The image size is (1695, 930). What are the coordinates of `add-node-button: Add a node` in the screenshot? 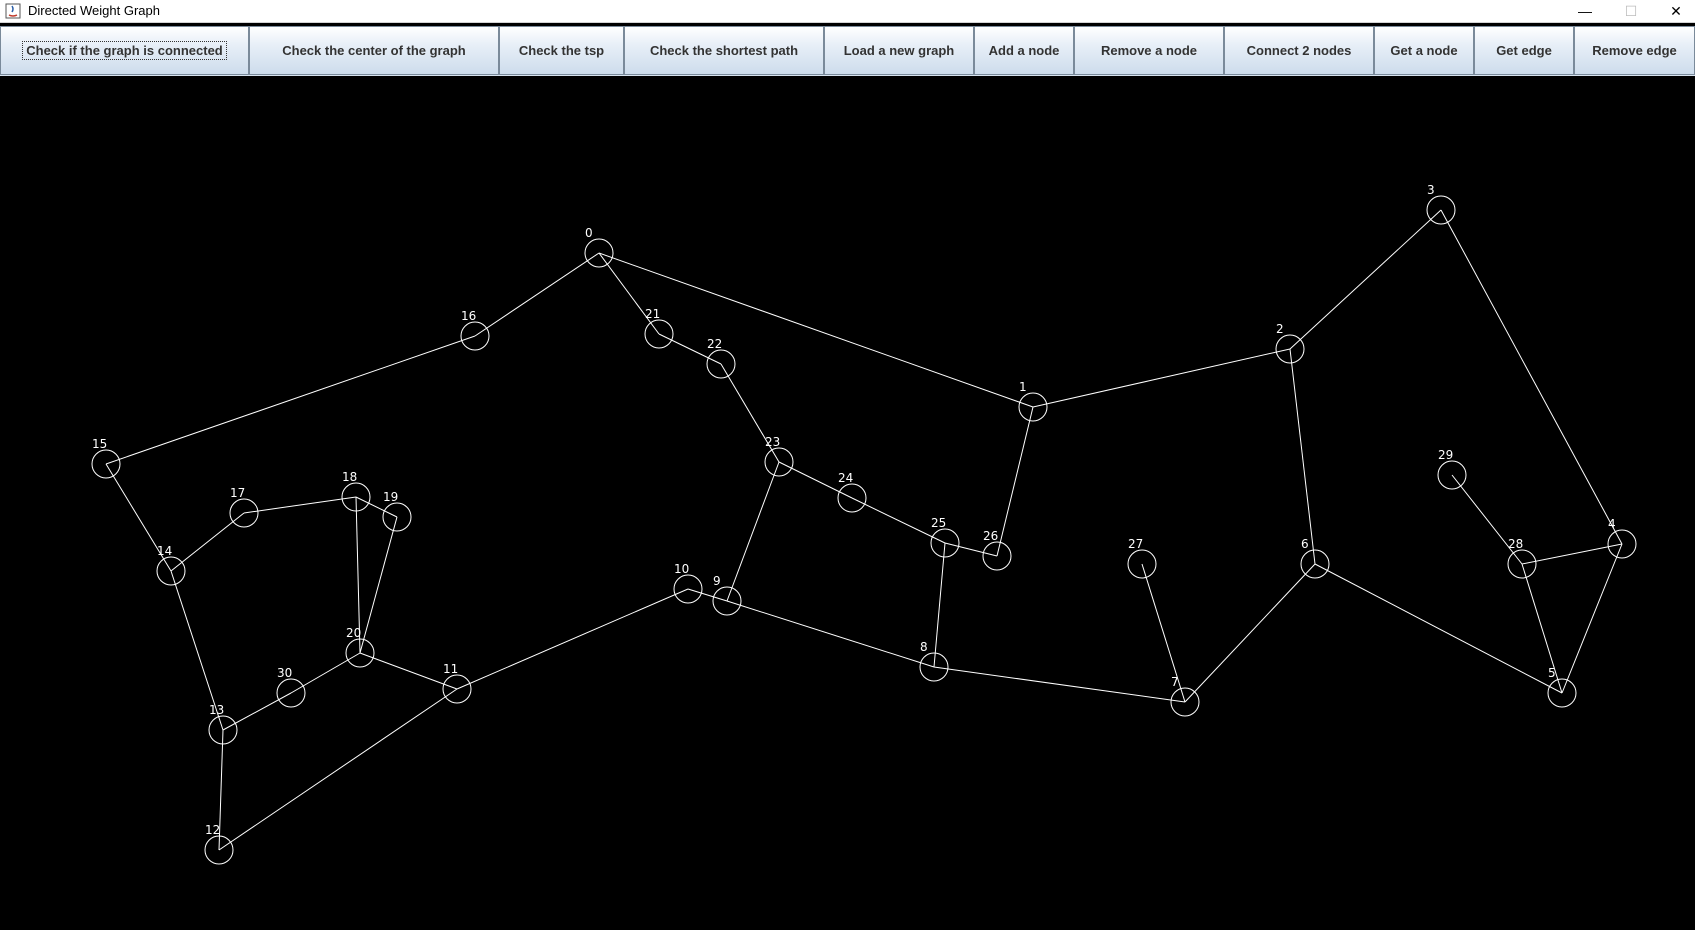 It's located at (1024, 50).